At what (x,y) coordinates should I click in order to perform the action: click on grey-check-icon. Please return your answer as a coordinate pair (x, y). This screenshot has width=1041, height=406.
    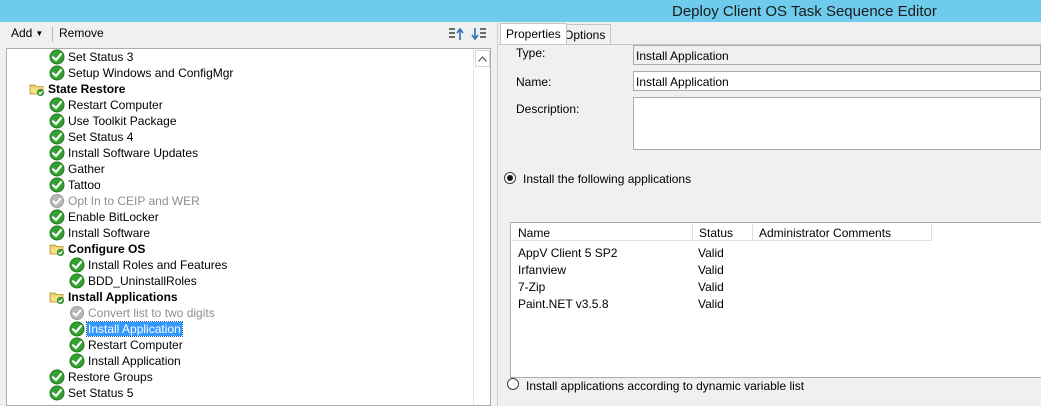
    Looking at the image, I should click on (77, 313).